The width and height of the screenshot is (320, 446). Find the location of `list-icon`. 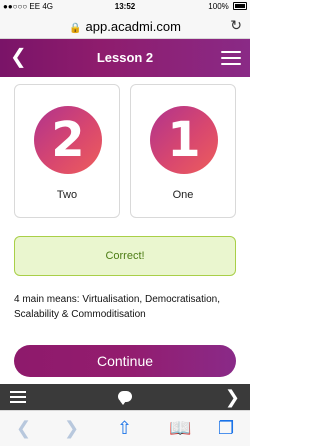

list-icon is located at coordinates (18, 398).